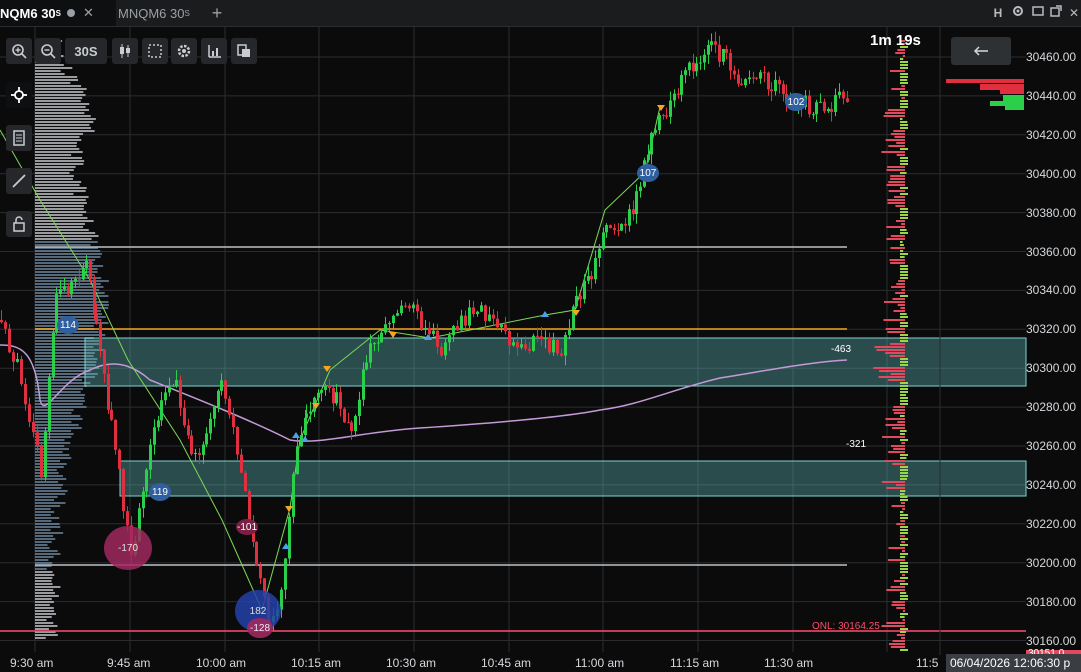 The height and width of the screenshot is (672, 1081). Describe the element at coordinates (1053, 252) in the screenshot. I see `price-tick-label: 30360.00` at that location.